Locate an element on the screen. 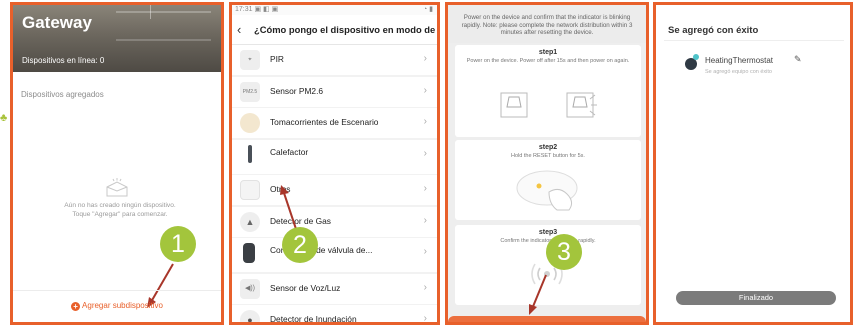 This screenshot has width=860, height=327. list-item: ▲ Detector de Gas › is located at coordinates (334, 221).